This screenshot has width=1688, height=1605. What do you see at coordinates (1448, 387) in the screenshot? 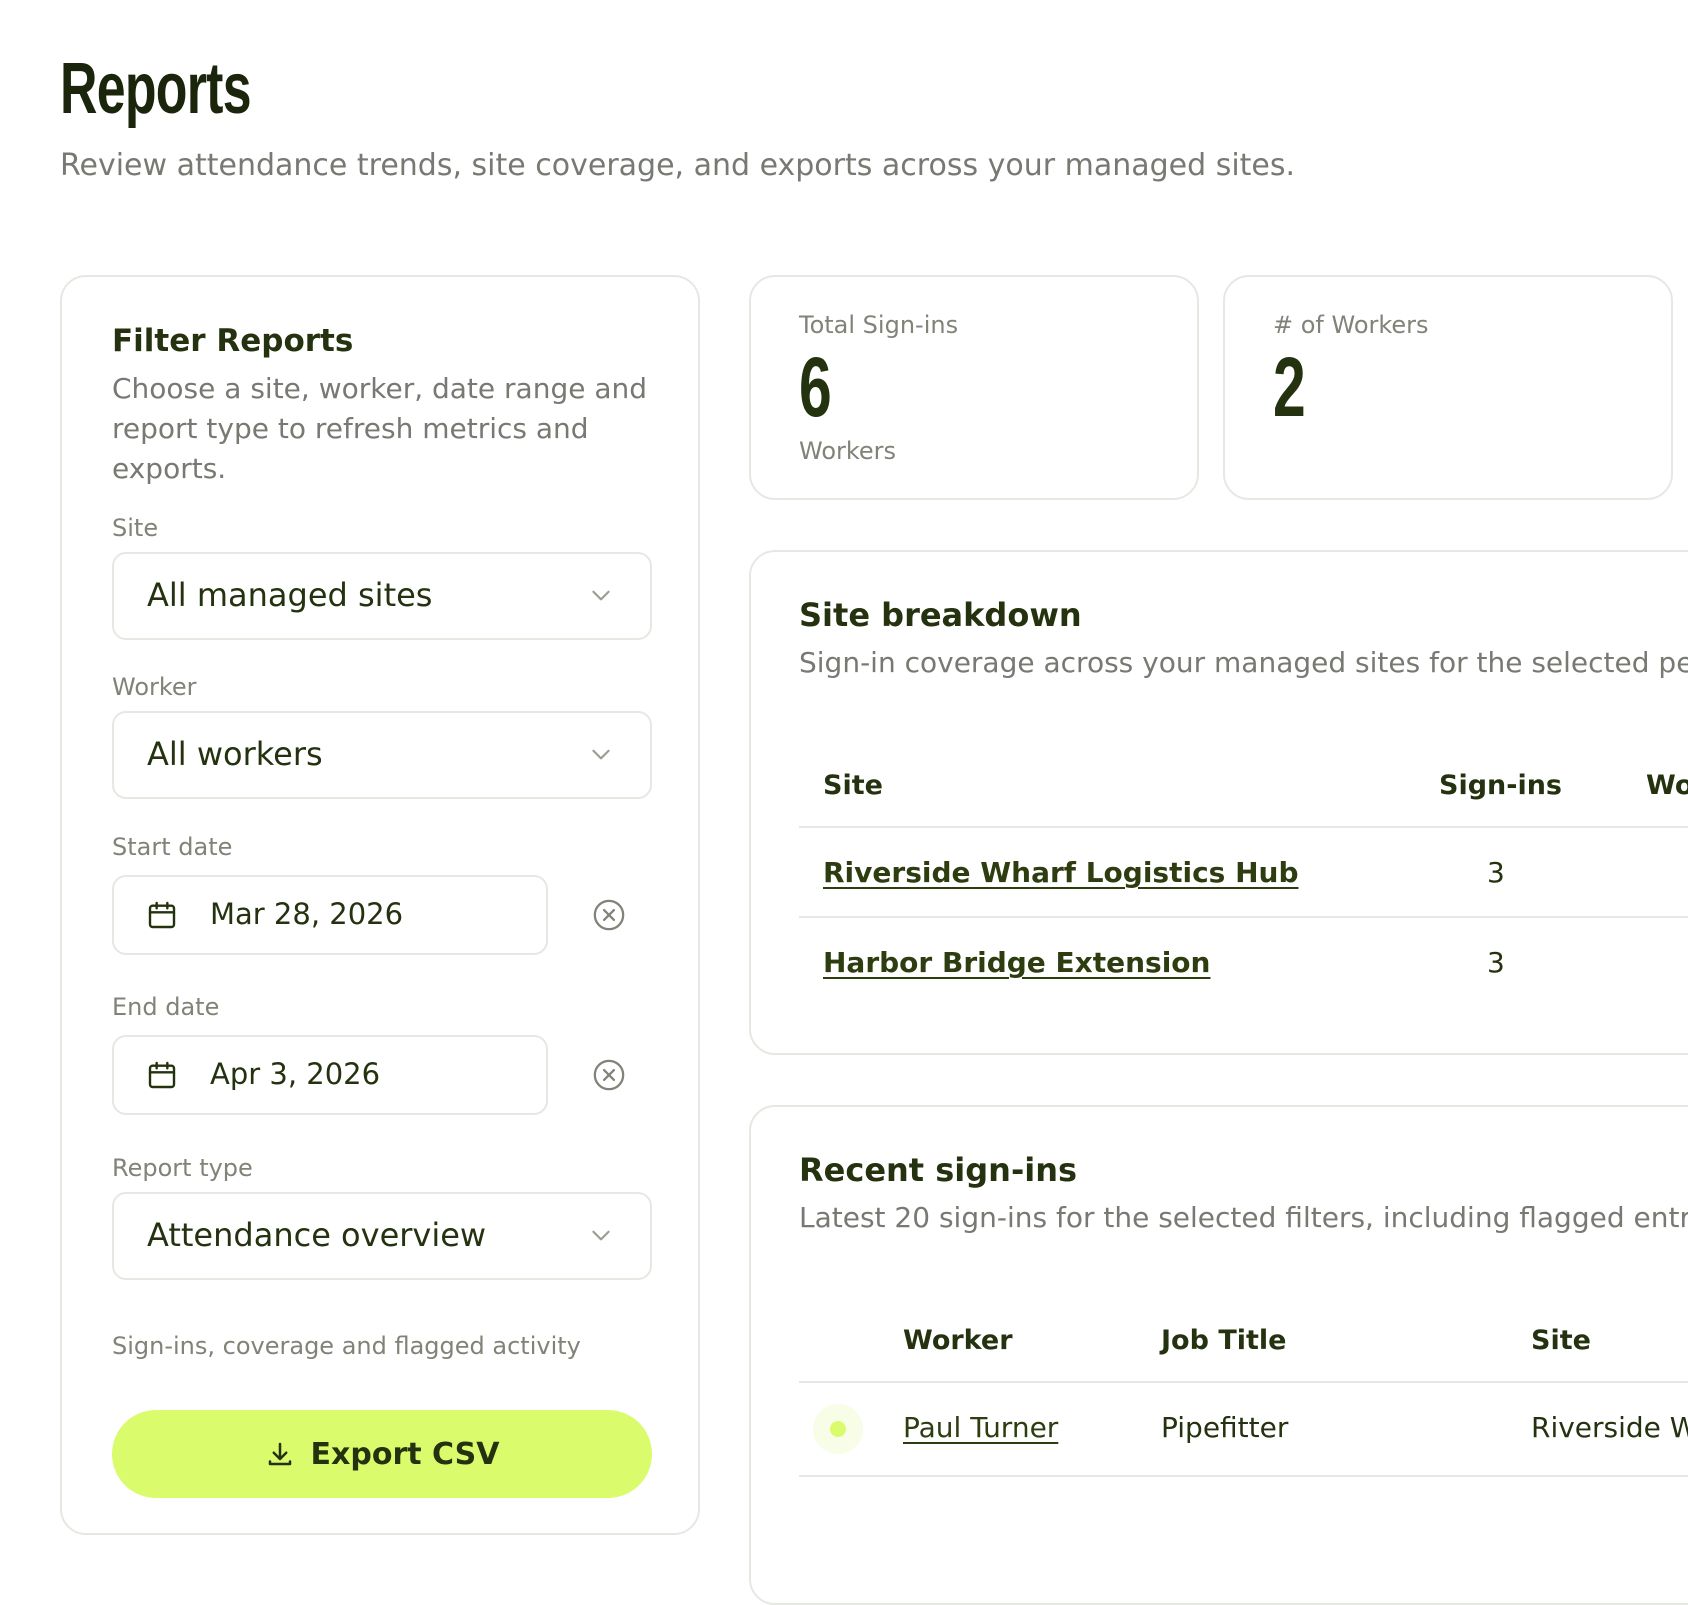
I see `workers-count-card: # of Workers 2` at bounding box center [1448, 387].